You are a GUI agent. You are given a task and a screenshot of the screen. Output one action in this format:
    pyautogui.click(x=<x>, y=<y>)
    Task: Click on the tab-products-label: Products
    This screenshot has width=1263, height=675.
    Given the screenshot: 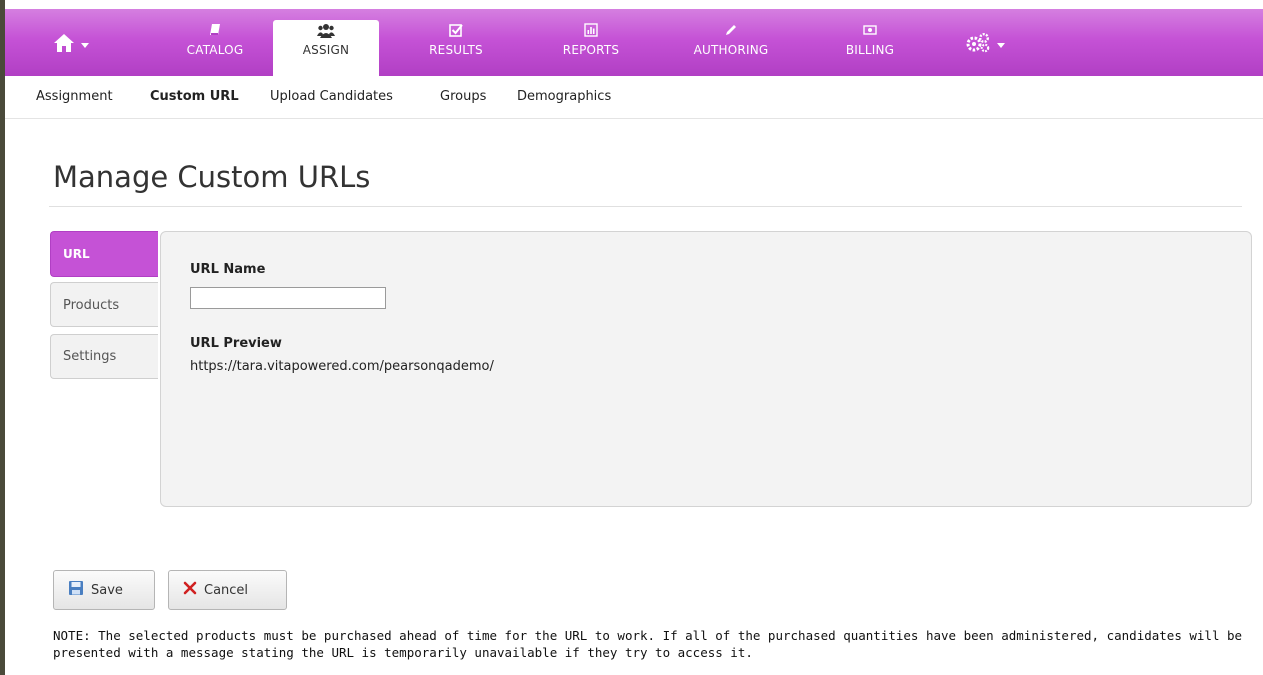 What is the action you would take?
    pyautogui.click(x=91, y=305)
    